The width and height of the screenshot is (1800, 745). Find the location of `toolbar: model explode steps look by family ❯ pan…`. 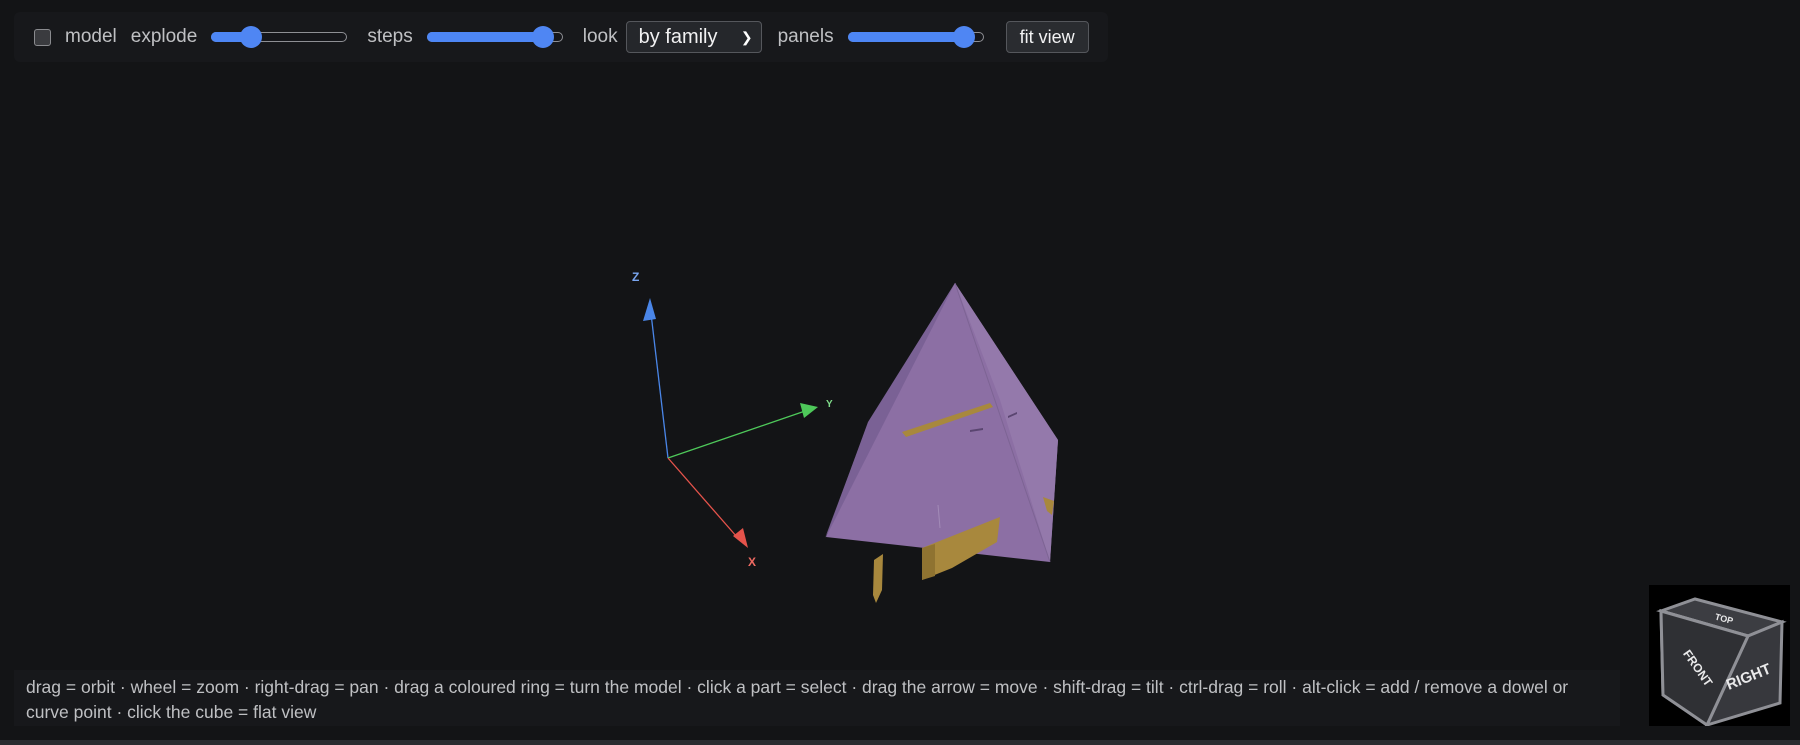

toolbar: model explode steps look by family ❯ pan… is located at coordinates (561, 37).